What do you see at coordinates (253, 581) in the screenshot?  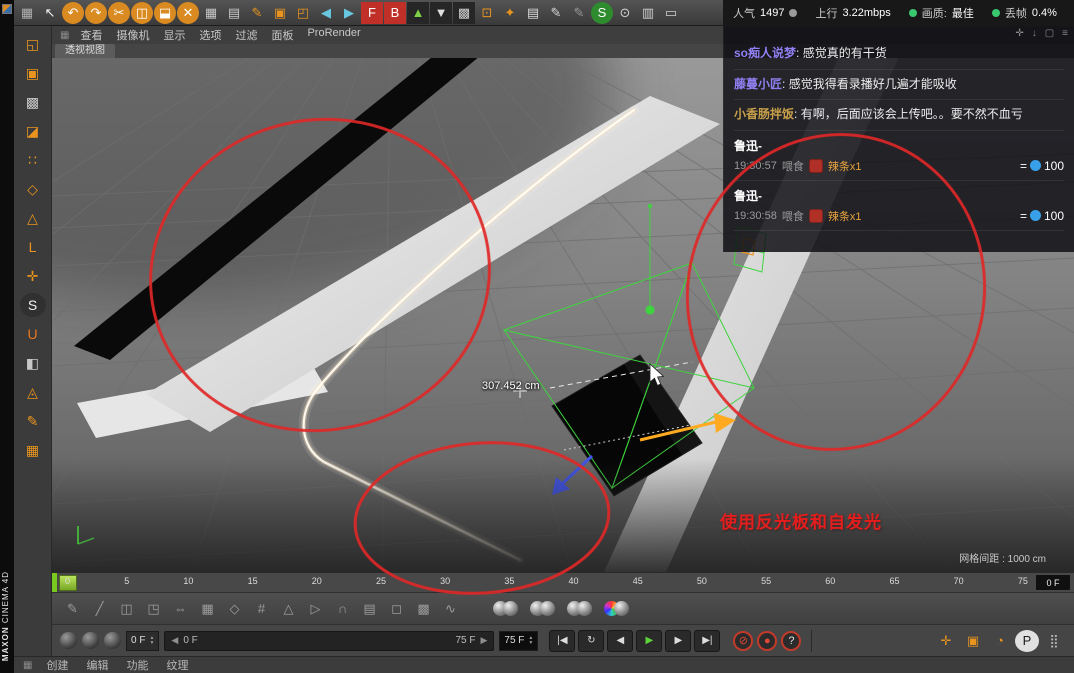 I see `timeline-tick: 15` at bounding box center [253, 581].